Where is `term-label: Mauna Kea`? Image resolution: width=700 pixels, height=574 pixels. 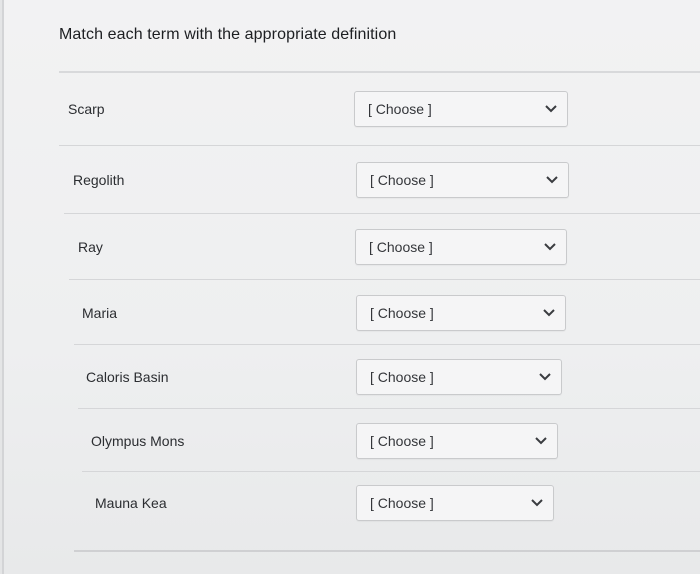 term-label: Mauna Kea is located at coordinates (131, 503).